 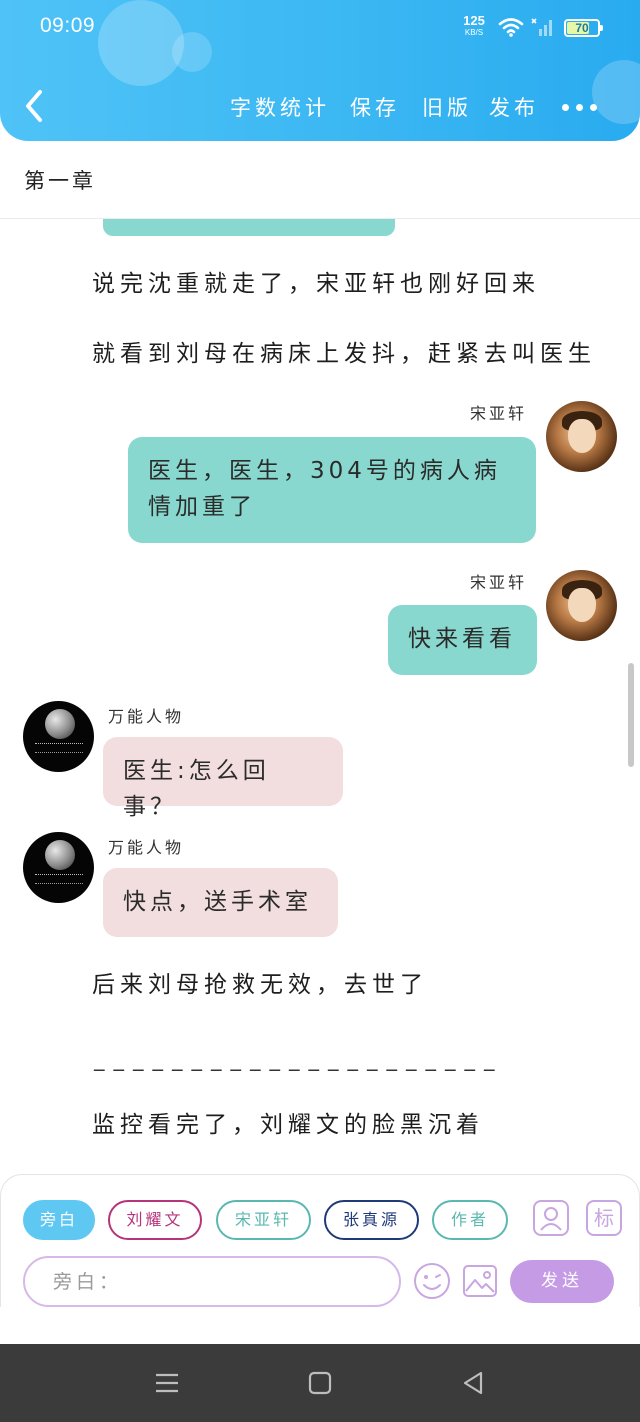 I want to click on chat-bubble-line: 医生，医生，304号的病人病, so click(x=324, y=471).